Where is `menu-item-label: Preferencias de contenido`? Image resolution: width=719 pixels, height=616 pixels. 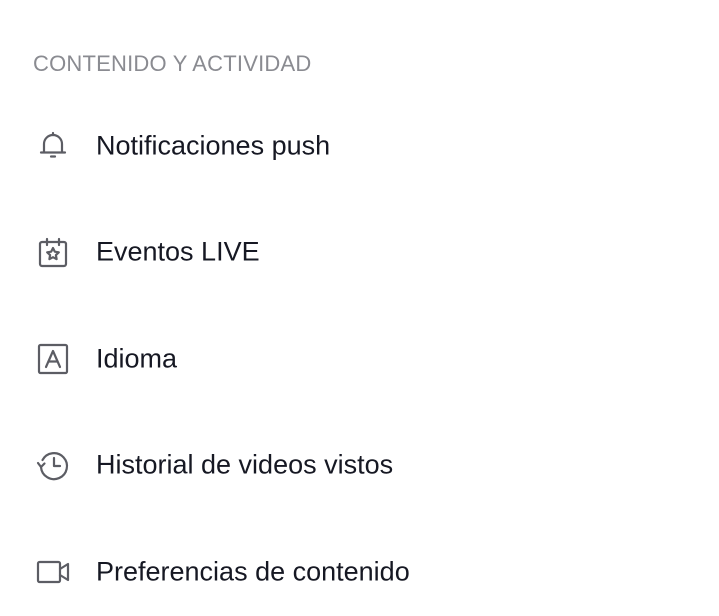
menu-item-label: Preferencias de contenido is located at coordinates (253, 571).